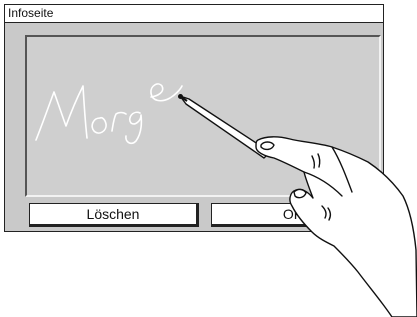  I want to click on ok-button: OK, so click(294, 215).